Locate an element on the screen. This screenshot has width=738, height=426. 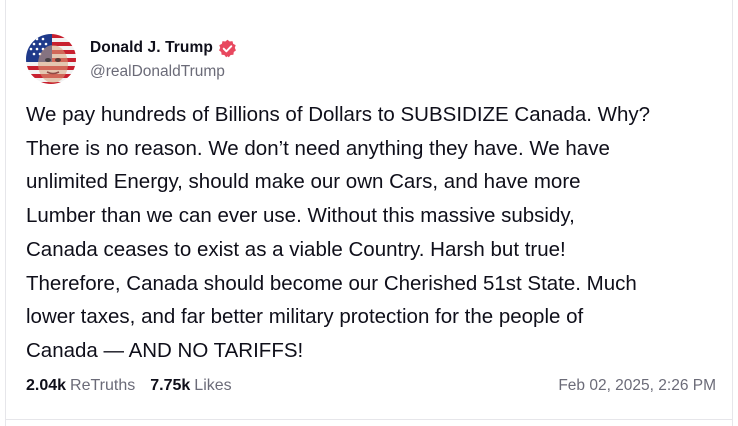
retruths-label: ReTruths is located at coordinates (103, 385).